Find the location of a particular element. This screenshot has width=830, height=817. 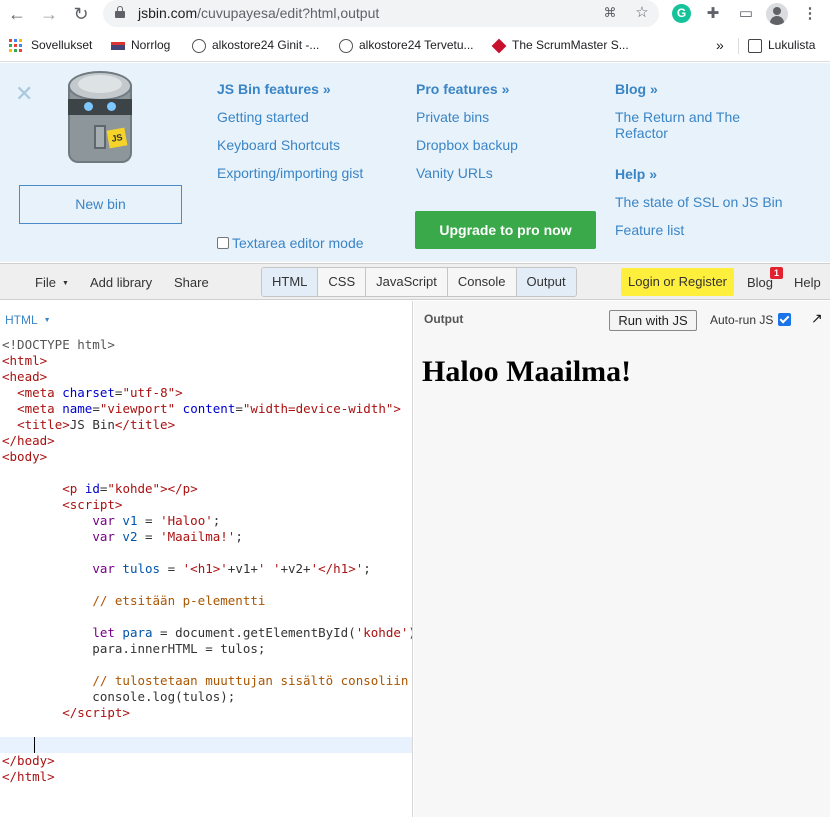

code-line: <html> is located at coordinates (25, 360).